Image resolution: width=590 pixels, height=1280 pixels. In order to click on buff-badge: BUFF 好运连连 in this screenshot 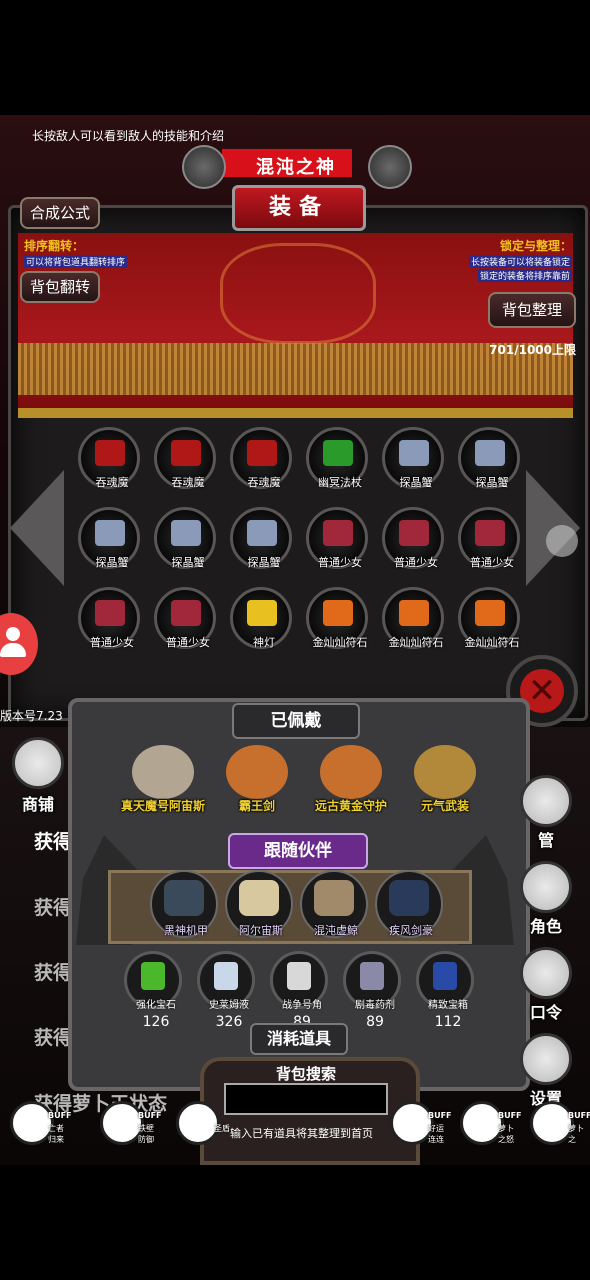, I will do `click(421, 1124)`.